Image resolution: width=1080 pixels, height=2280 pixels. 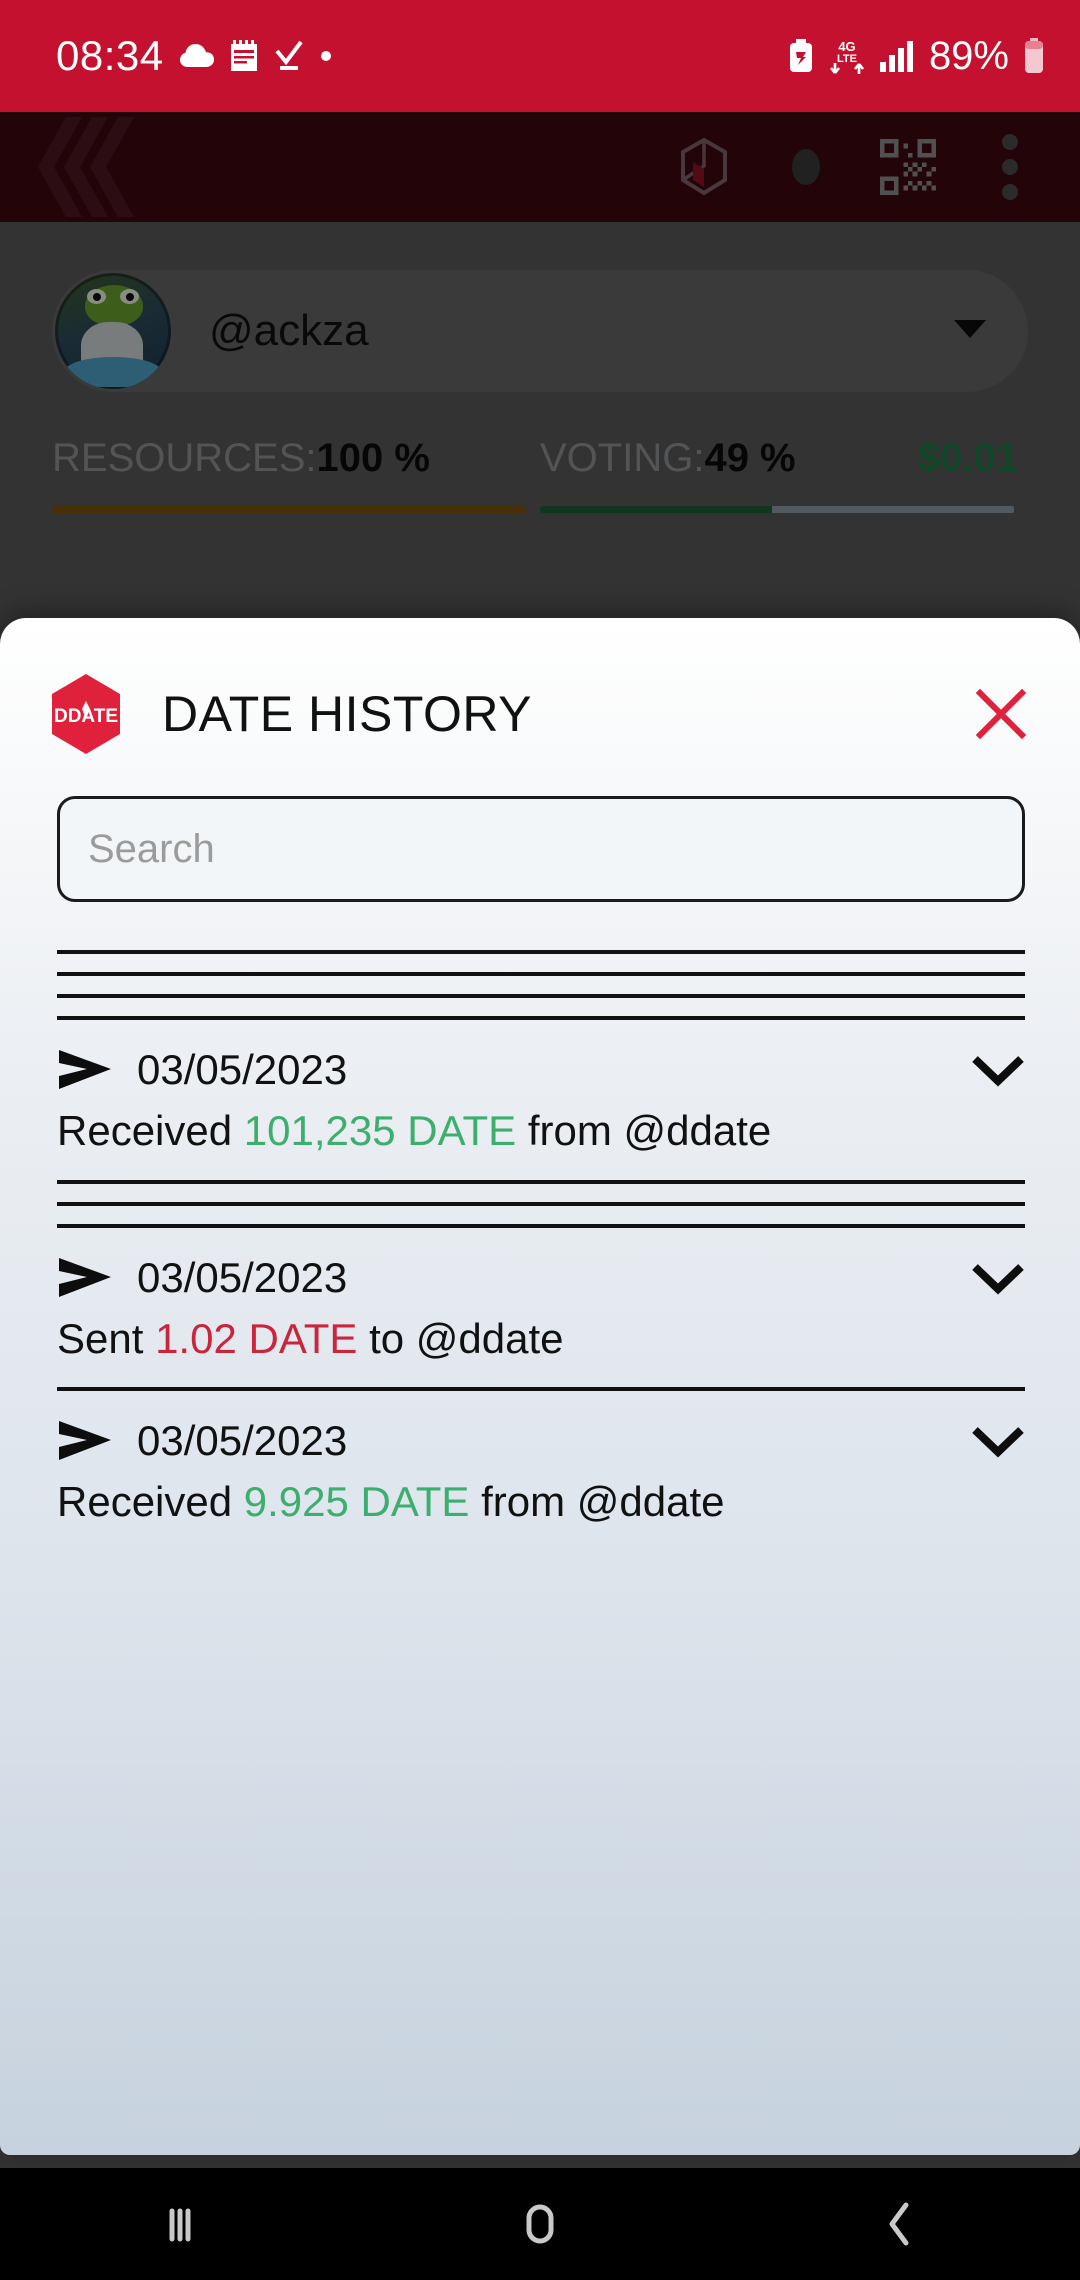 What do you see at coordinates (1010, 167) in the screenshot?
I see `overflow-menu-icon` at bounding box center [1010, 167].